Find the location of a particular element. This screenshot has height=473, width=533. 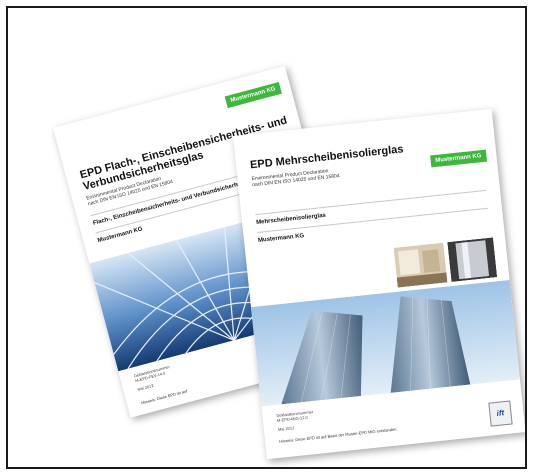

glass-panel-photo is located at coordinates (472, 259).